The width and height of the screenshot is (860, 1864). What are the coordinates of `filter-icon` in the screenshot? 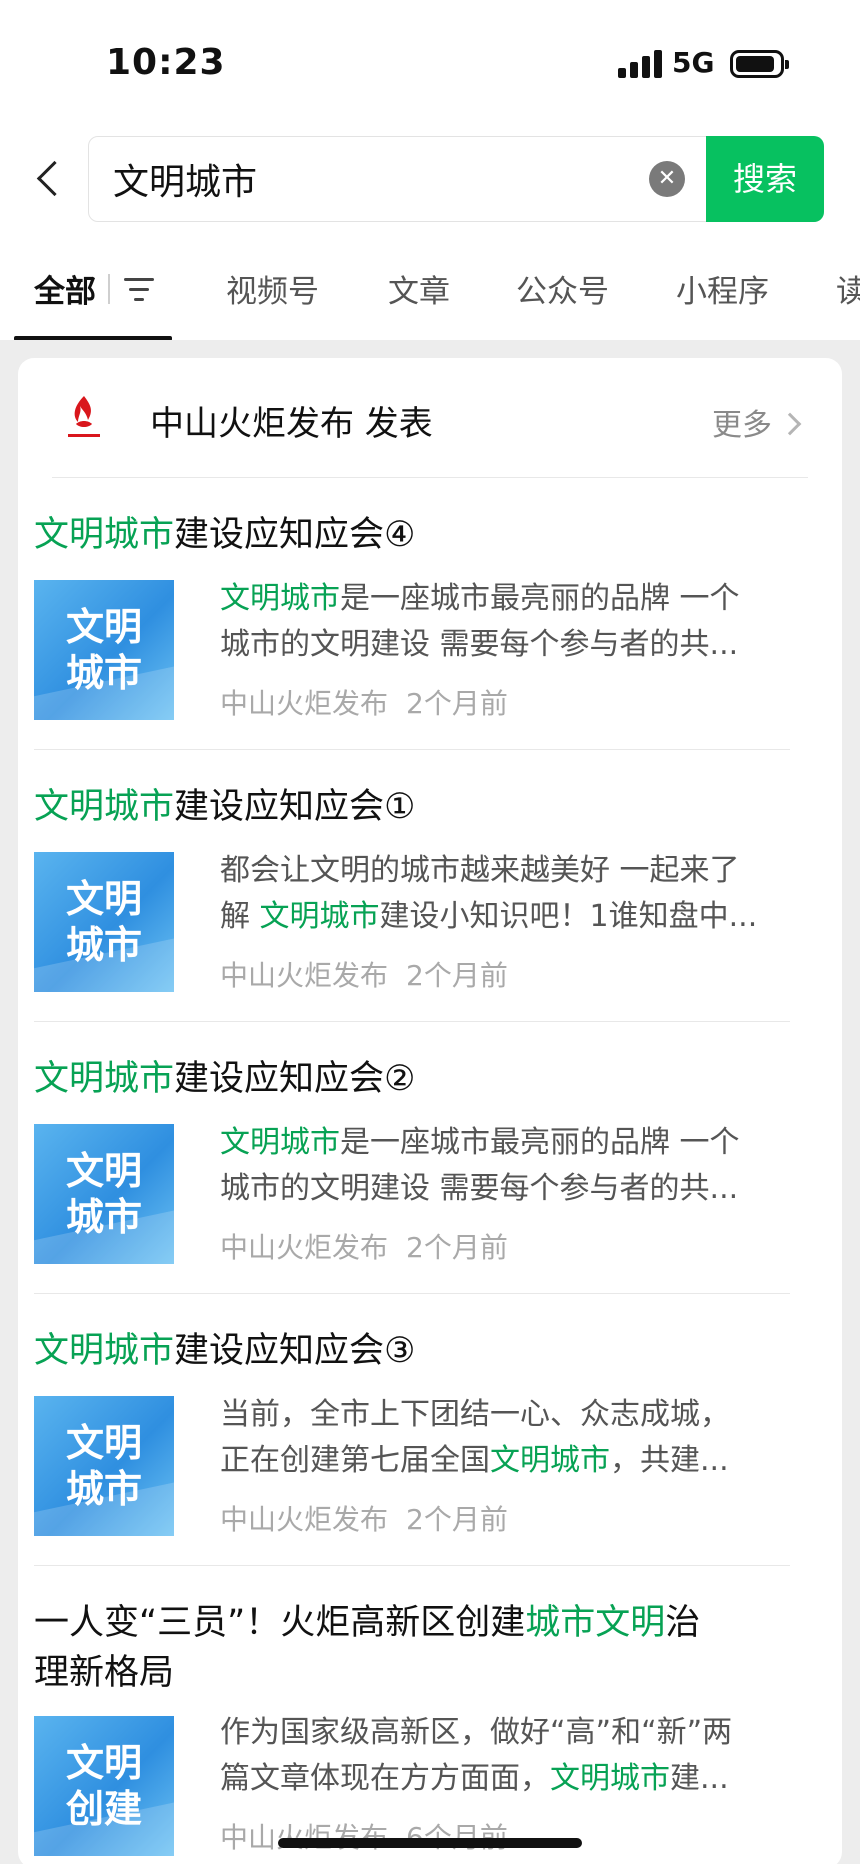 It's located at (140, 289).